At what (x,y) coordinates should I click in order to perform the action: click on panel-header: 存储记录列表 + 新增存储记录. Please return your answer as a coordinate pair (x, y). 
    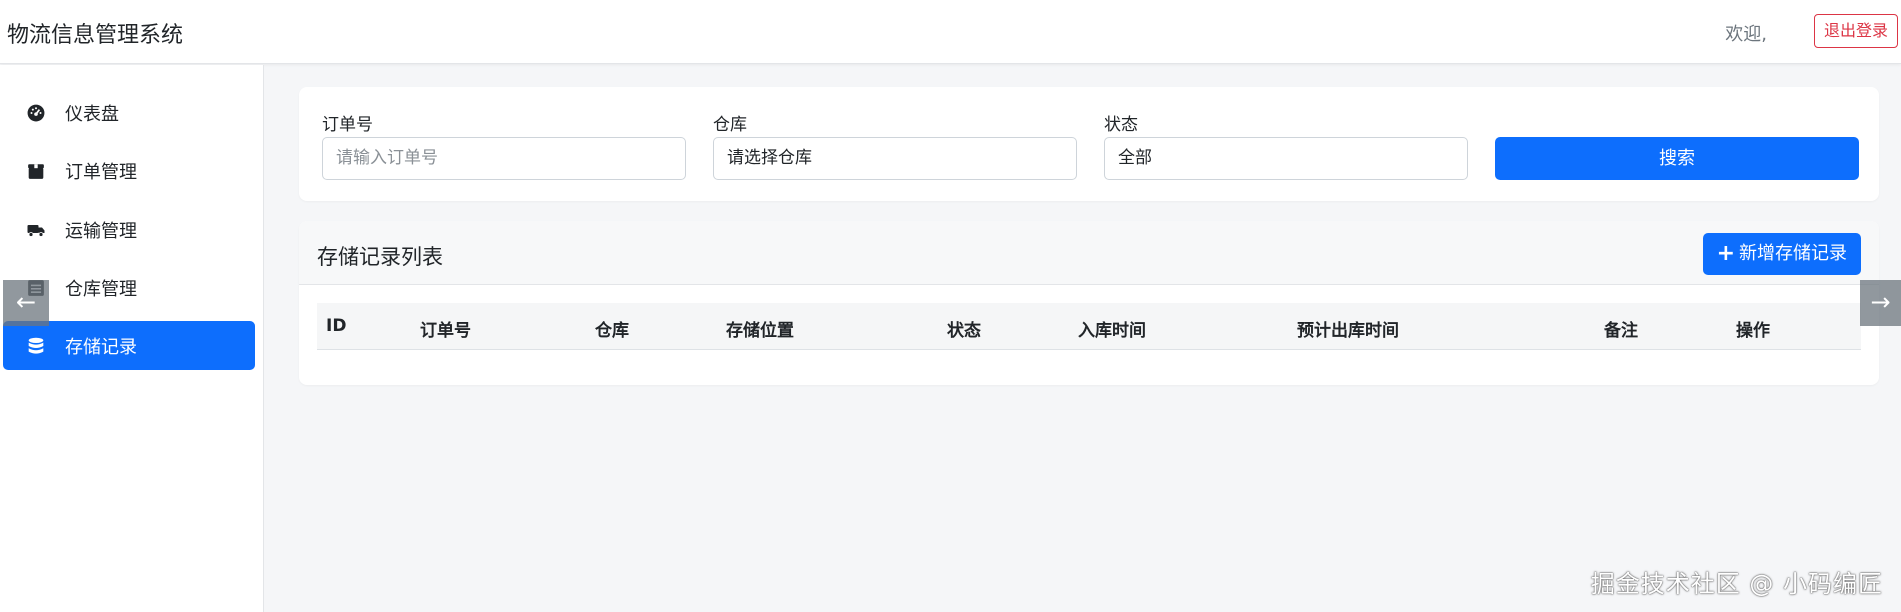
    Looking at the image, I should click on (1089, 253).